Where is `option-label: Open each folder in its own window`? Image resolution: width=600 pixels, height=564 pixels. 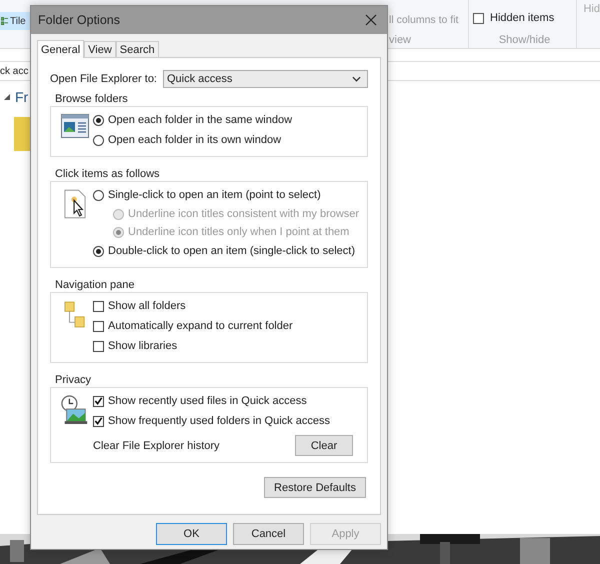 option-label: Open each folder in its own window is located at coordinates (195, 140).